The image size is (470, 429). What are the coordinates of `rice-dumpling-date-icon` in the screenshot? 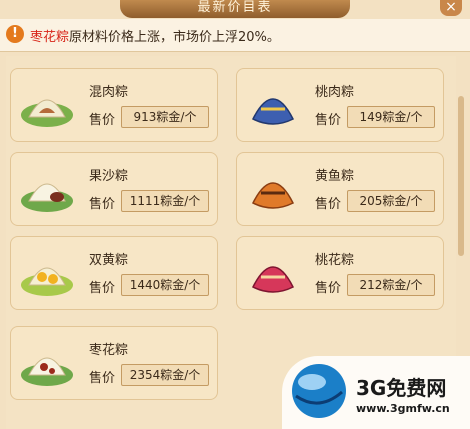 It's located at (47, 371).